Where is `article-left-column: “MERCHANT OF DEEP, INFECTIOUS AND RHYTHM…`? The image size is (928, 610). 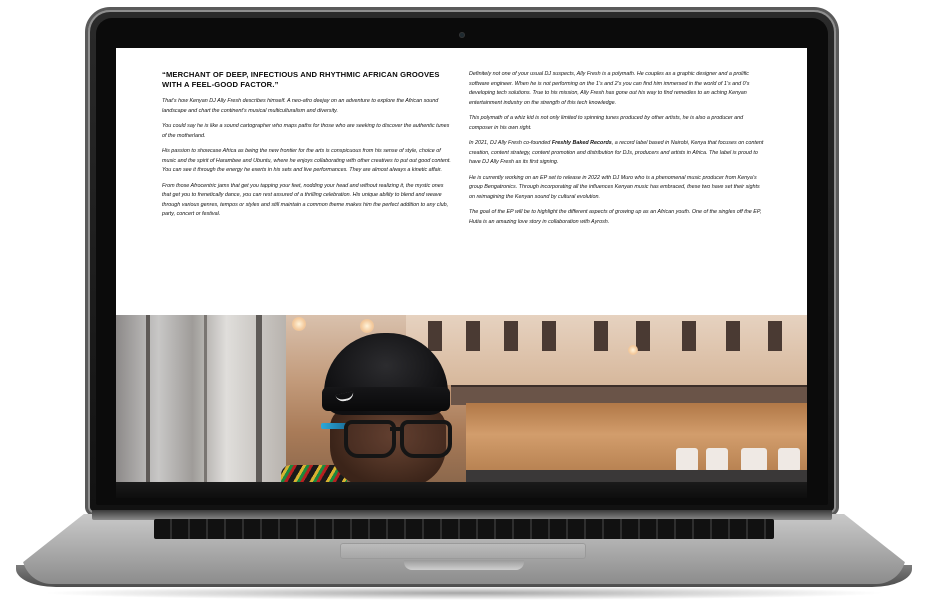
article-left-column: “MERCHANT OF DEEP, INFECTIOUS AND RHYTHM… is located at coordinates (307, 148).